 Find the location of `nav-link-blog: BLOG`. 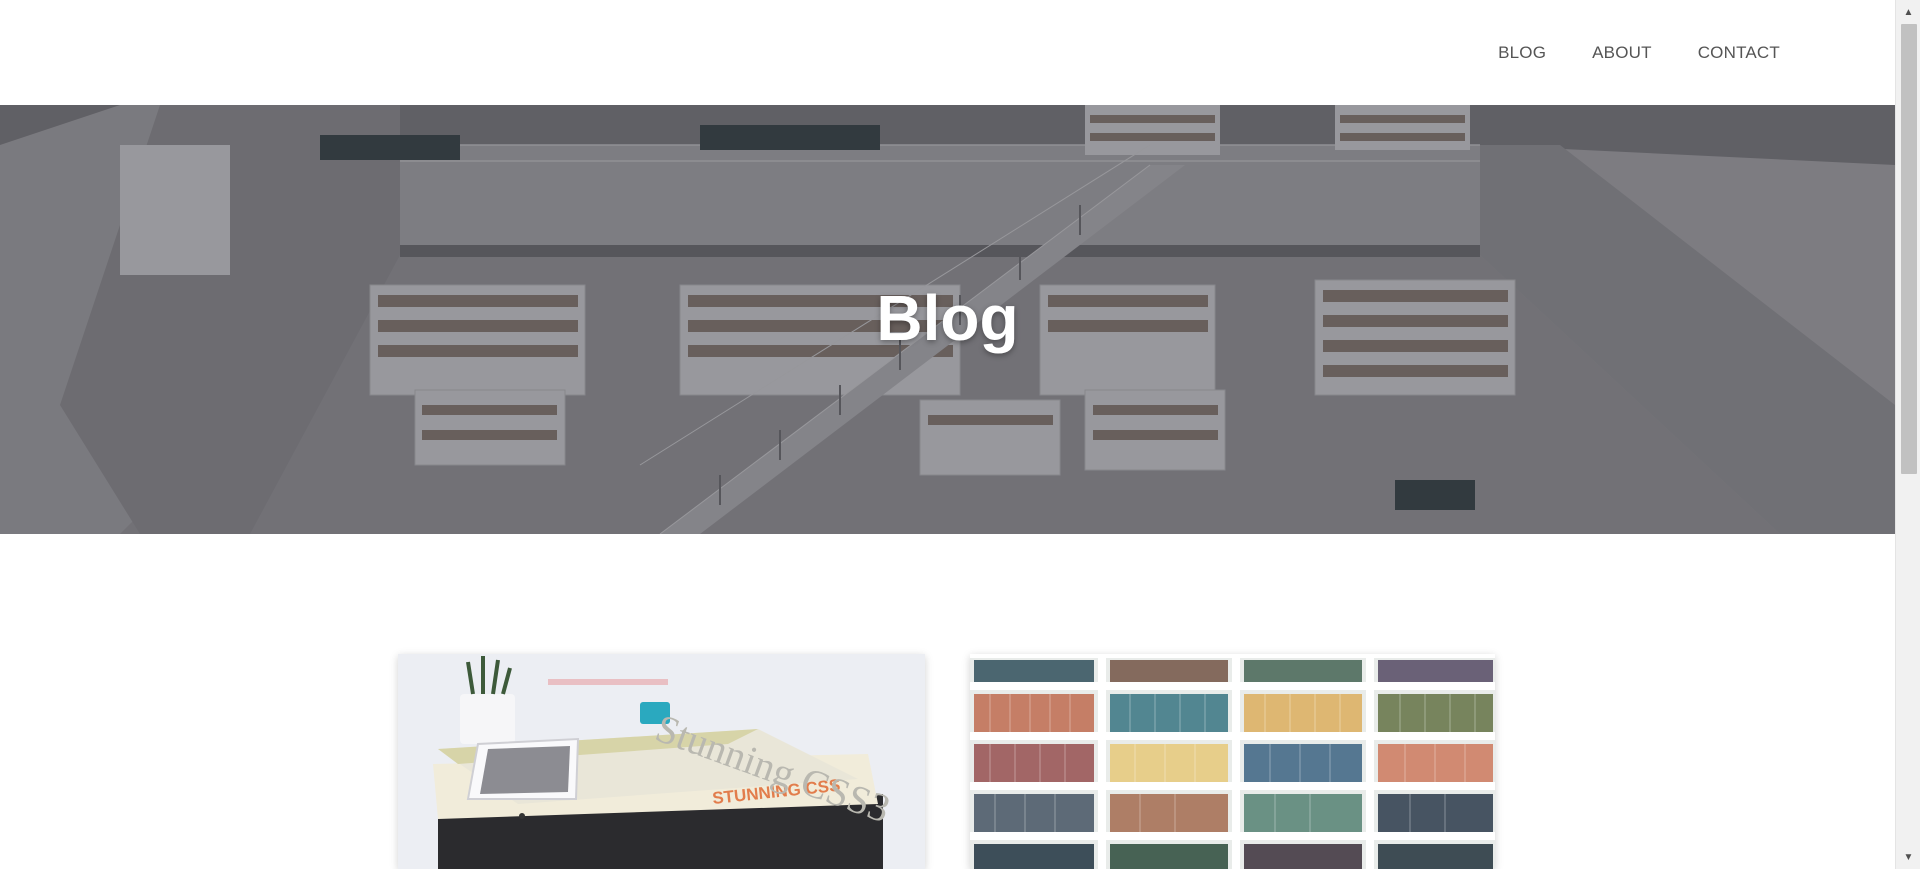

nav-link-blog: BLOG is located at coordinates (1522, 53).